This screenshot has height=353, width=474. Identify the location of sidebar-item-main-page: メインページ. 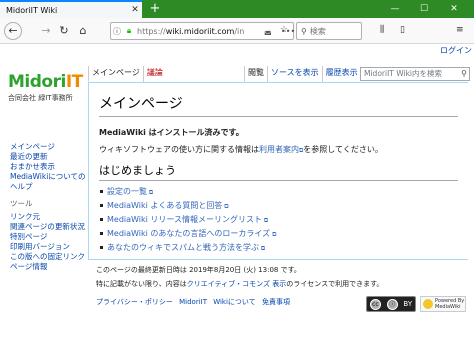
(49, 147).